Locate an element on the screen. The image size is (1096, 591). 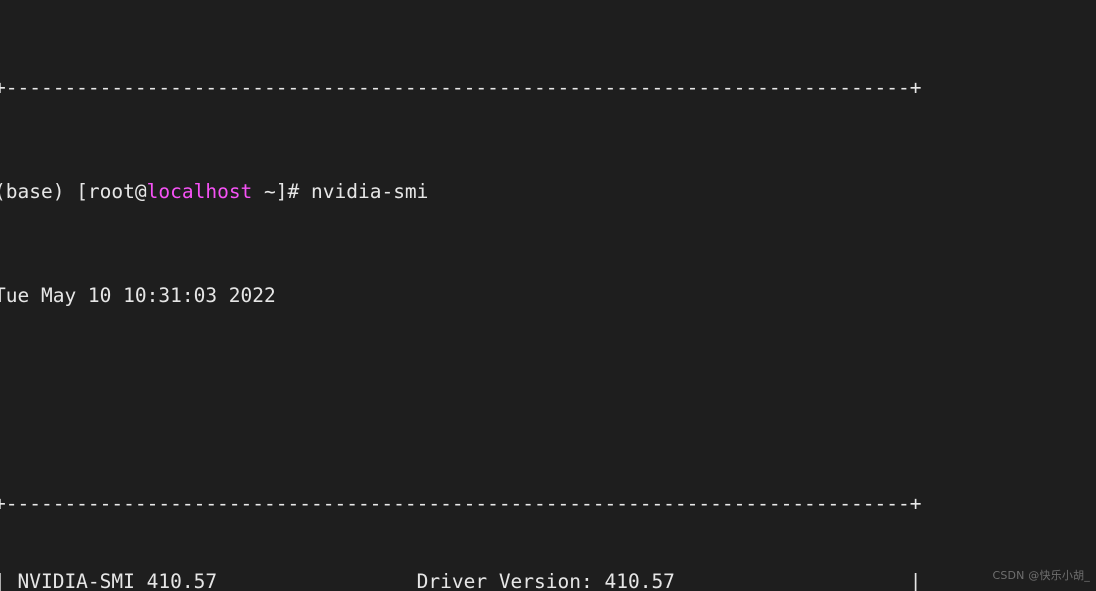
prompt-env: (base) is located at coordinates (38, 191).